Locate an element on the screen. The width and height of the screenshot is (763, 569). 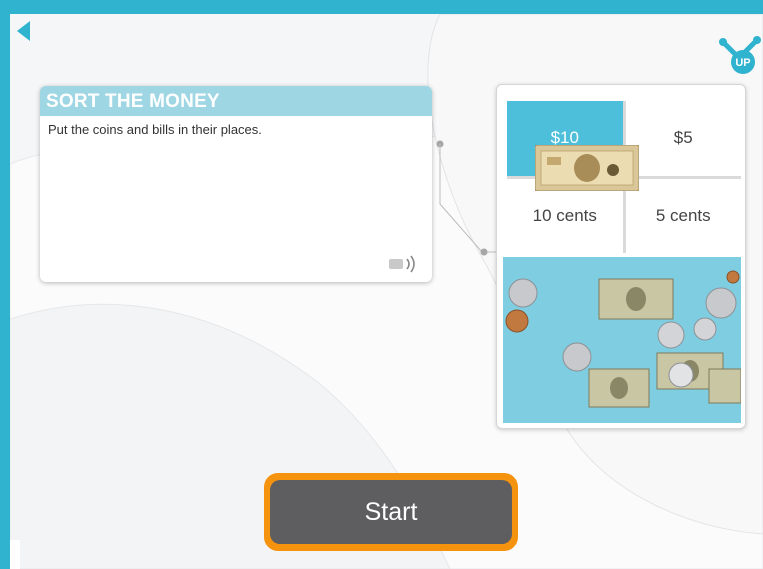
money-tray is located at coordinates (622, 340).